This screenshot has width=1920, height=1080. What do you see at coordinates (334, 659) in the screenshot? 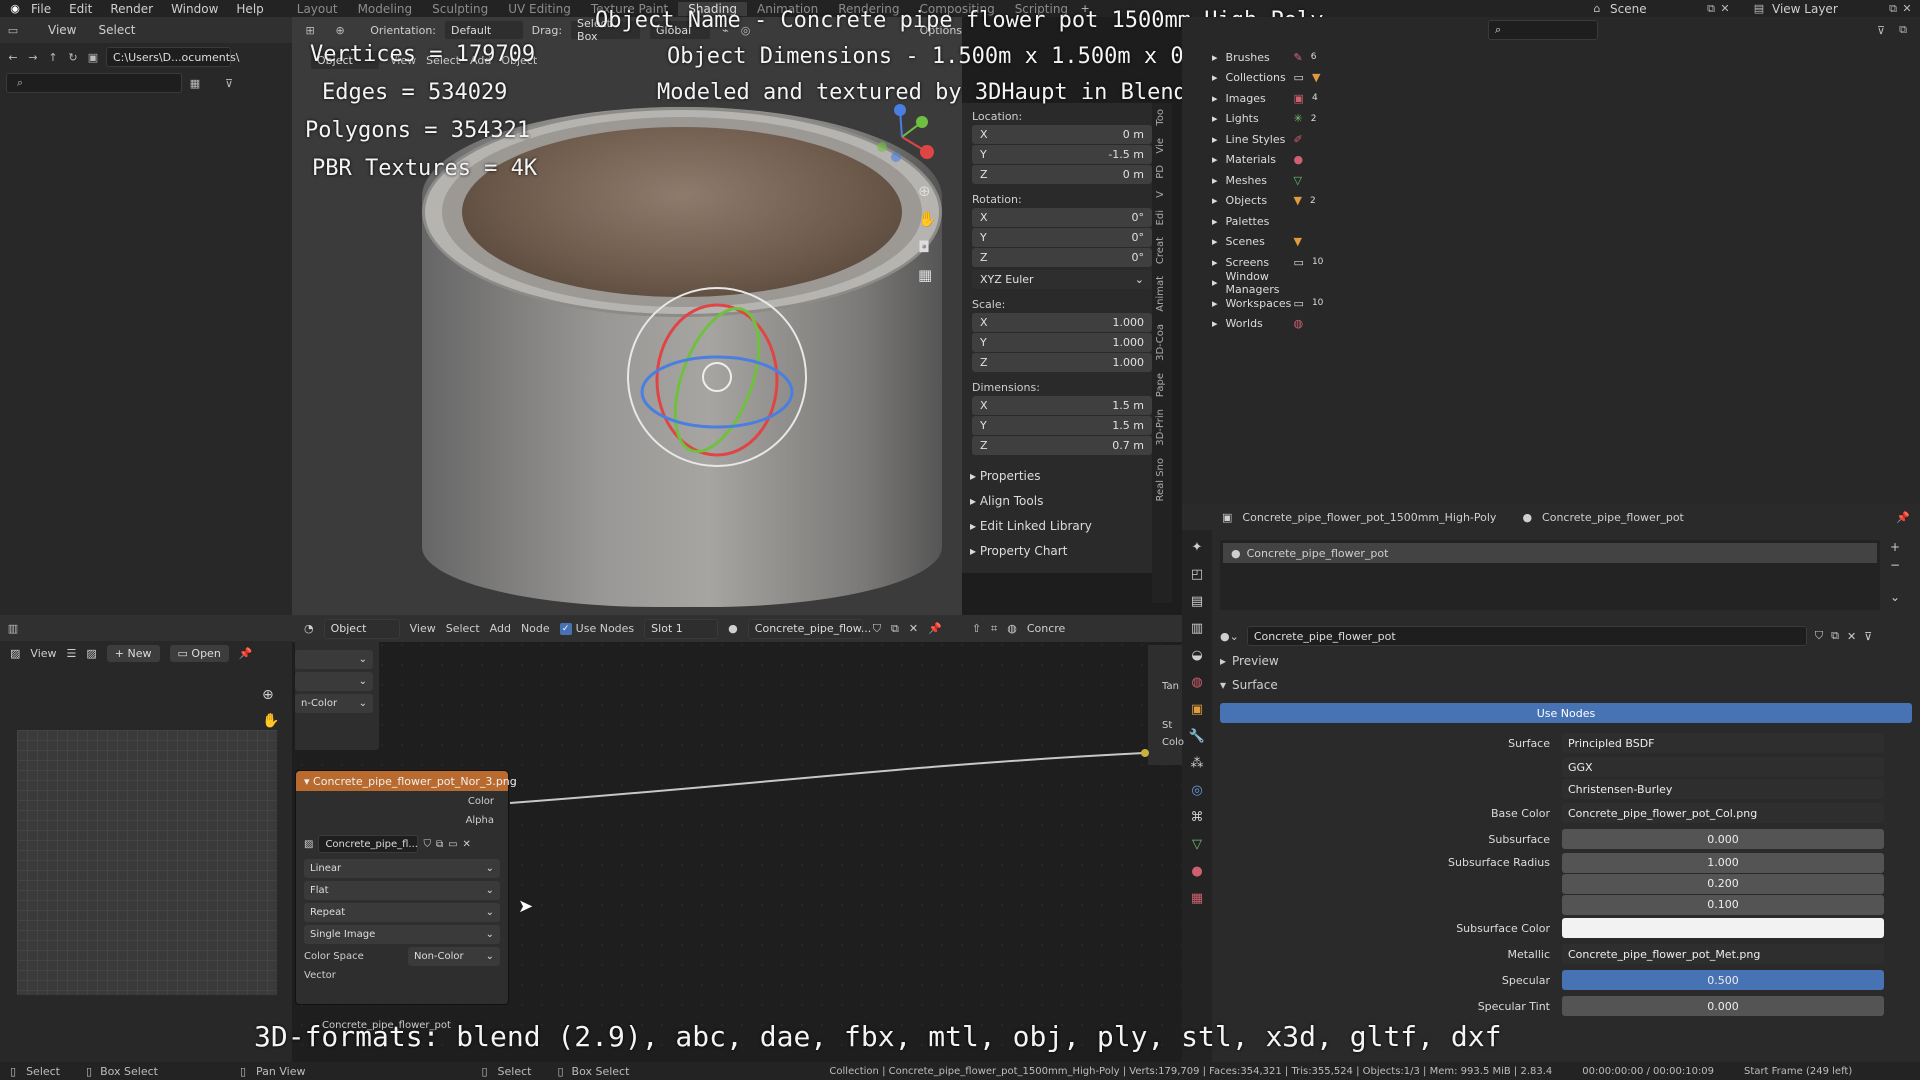
I see `partial-select: ⌄` at bounding box center [334, 659].